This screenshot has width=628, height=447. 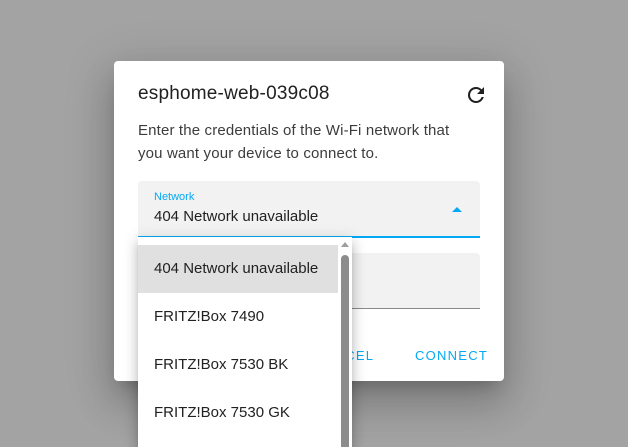 What do you see at coordinates (174, 197) in the screenshot?
I see `network-label: Network` at bounding box center [174, 197].